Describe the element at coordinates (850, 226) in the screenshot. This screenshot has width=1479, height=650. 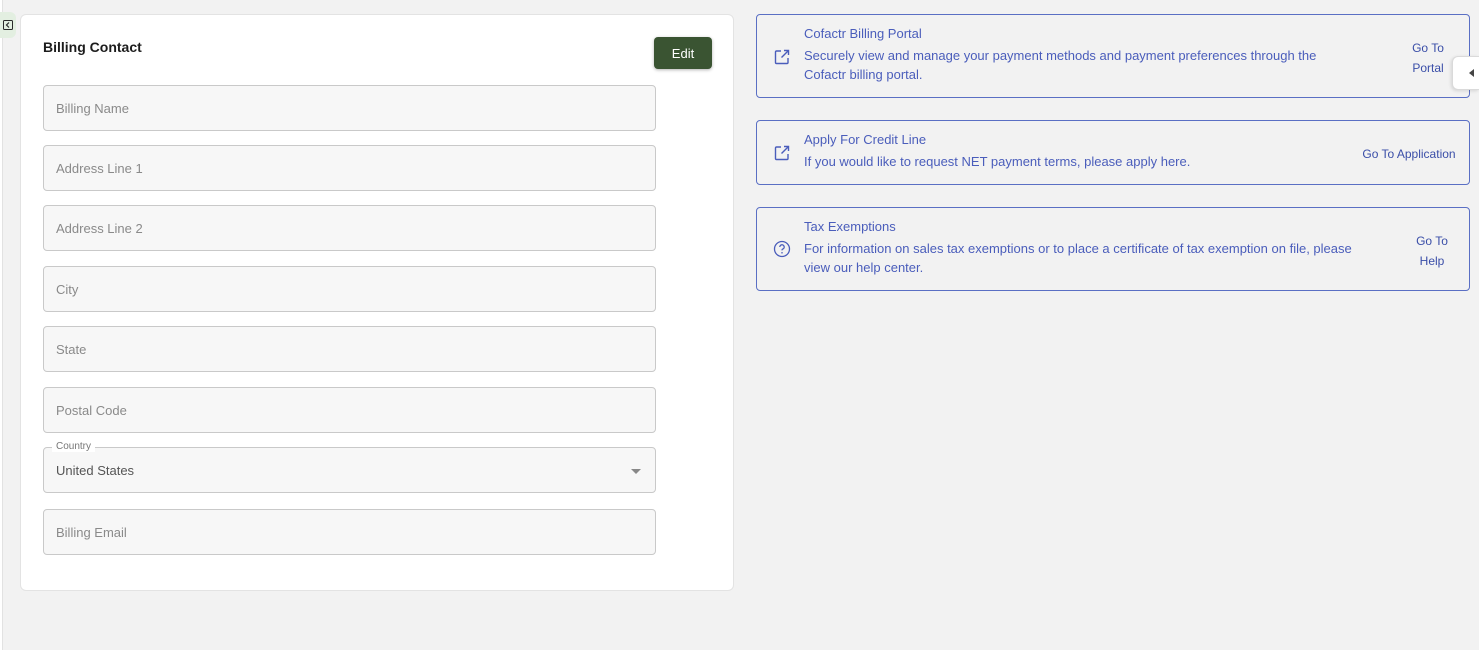
I see `tax-exemptions-title: Tax Exemptions` at that location.